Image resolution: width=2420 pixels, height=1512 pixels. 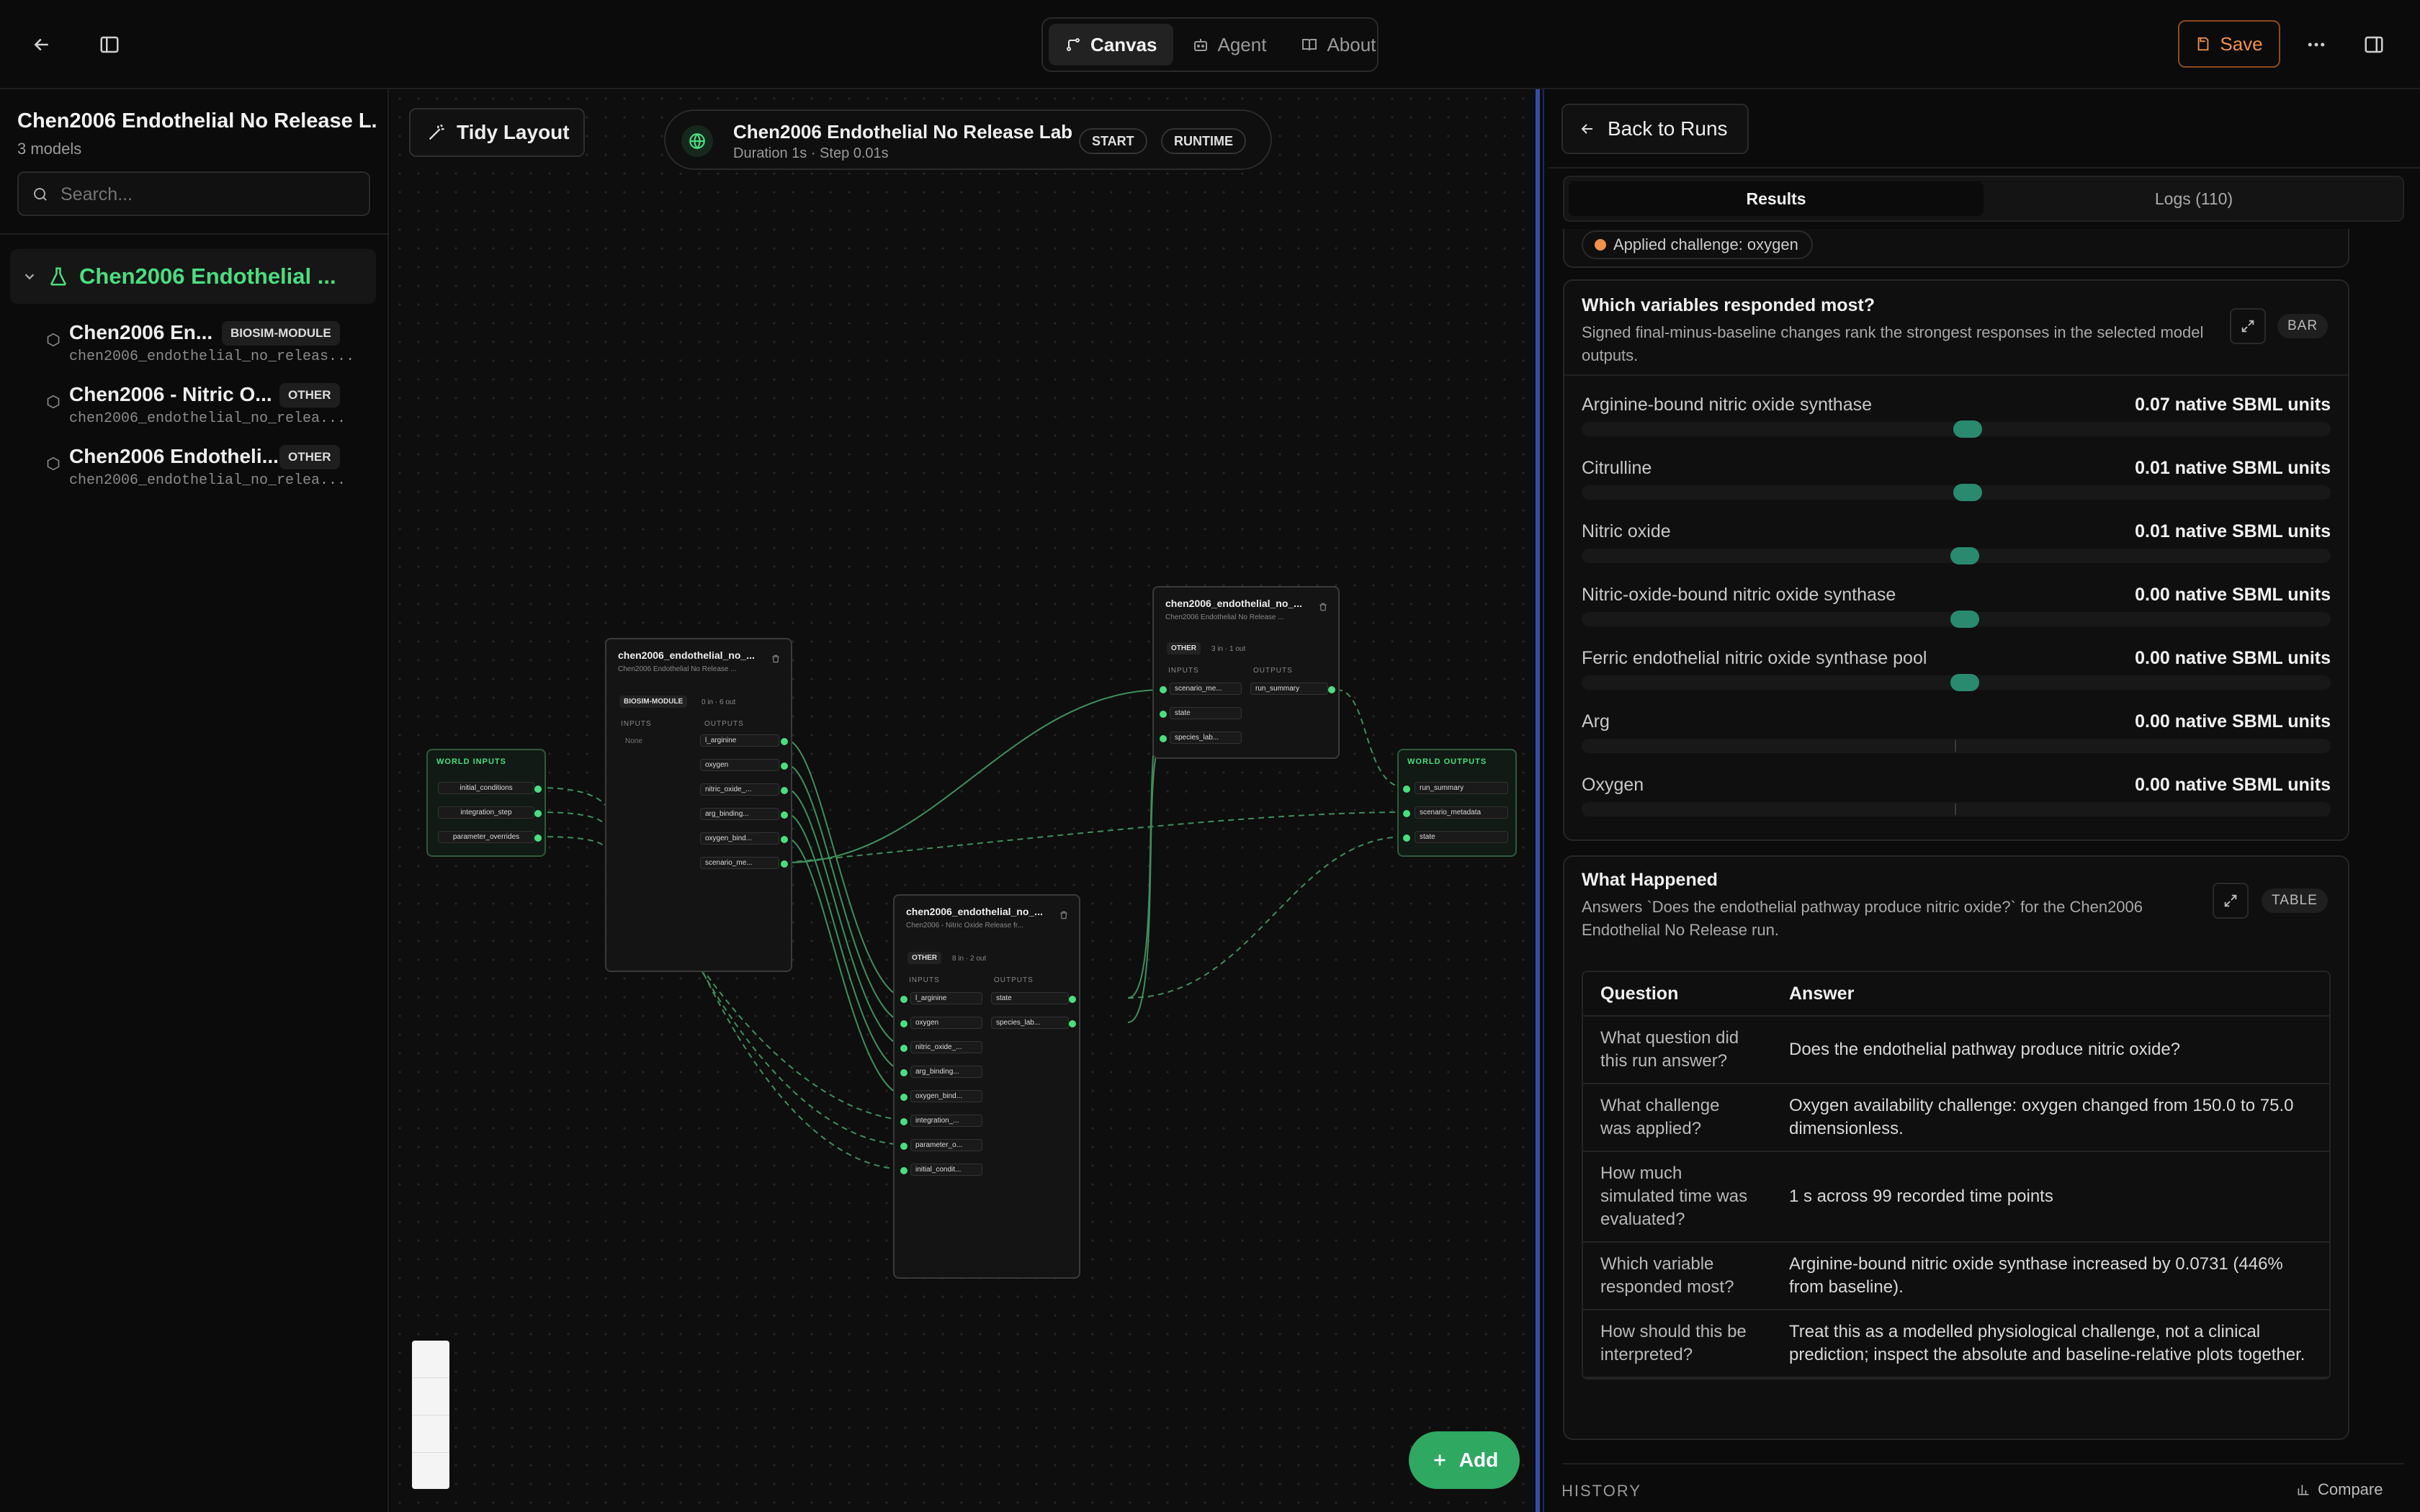 What do you see at coordinates (1957, 429) in the screenshot?
I see `response-track` at bounding box center [1957, 429].